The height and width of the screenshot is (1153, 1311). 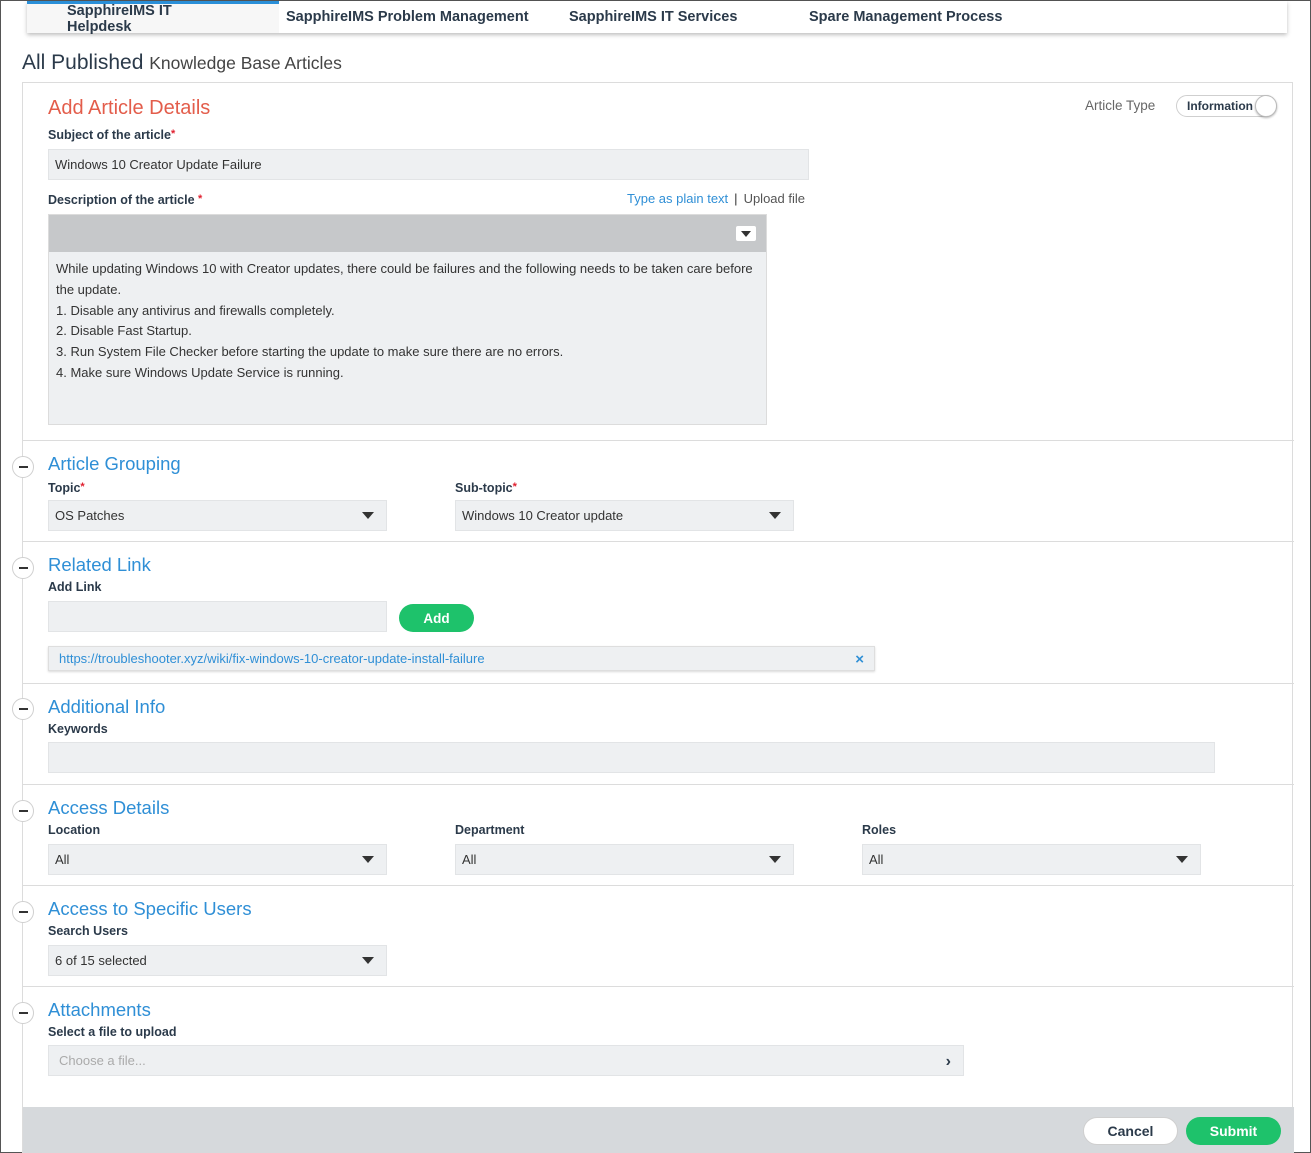 I want to click on article-type-toggle: Information, so click(x=1226, y=106).